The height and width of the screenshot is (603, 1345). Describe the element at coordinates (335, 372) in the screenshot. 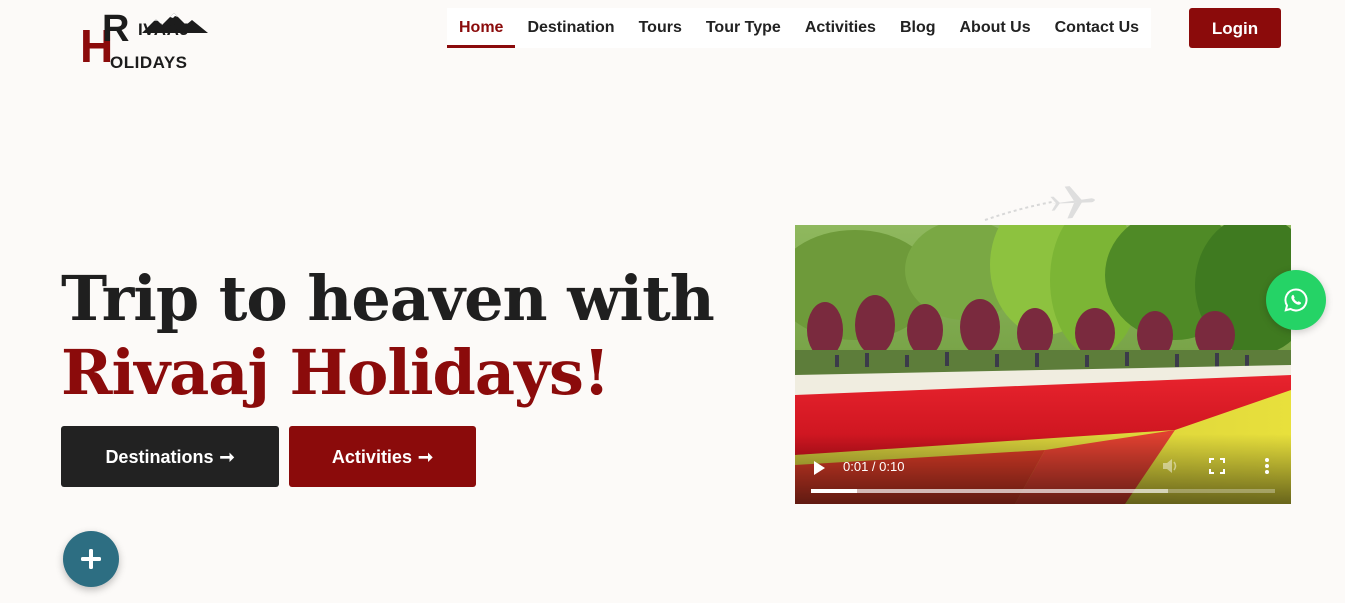

I see `hero-title-line2: Rivaaj Holidays!` at that location.